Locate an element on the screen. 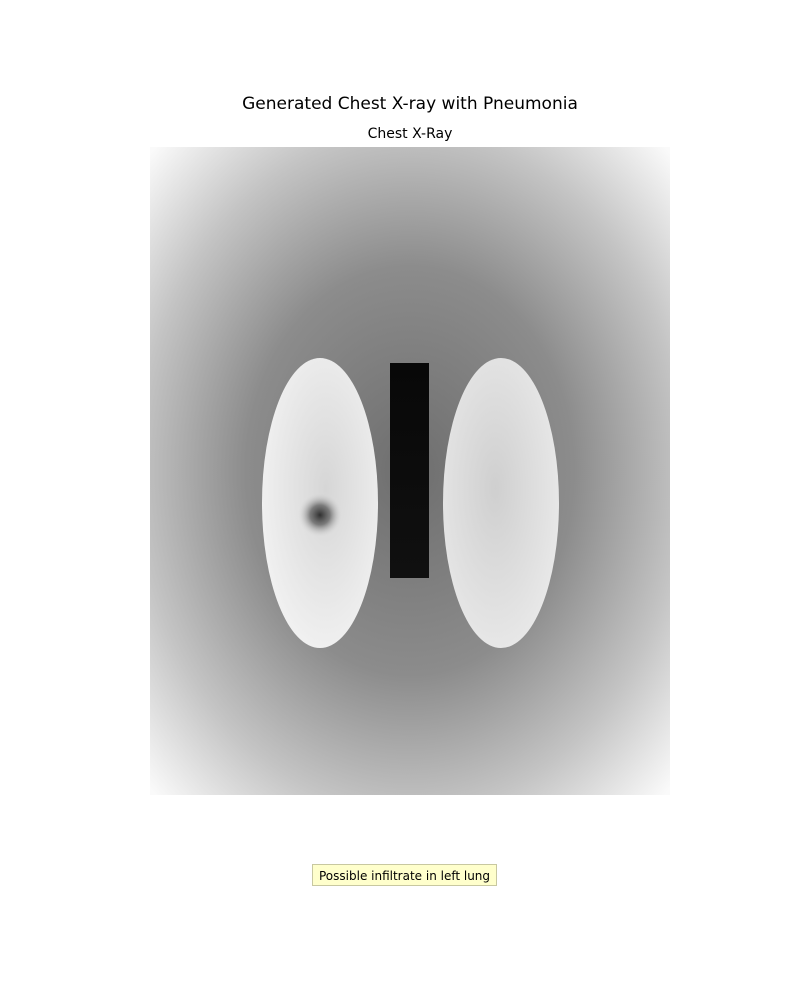 The height and width of the screenshot is (1000, 800). spine is located at coordinates (409, 470).